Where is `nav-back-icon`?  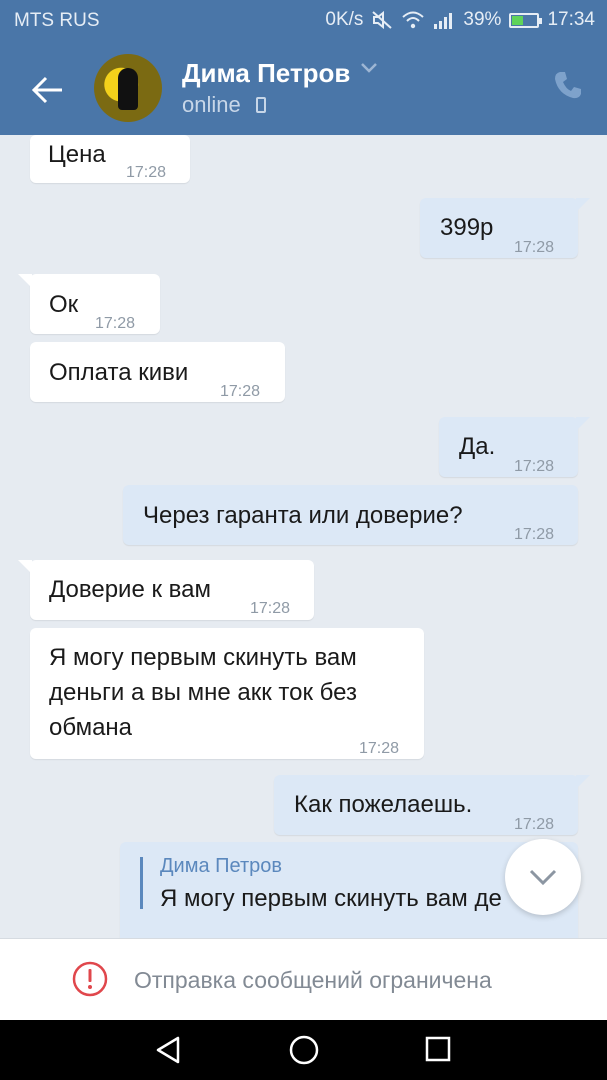
nav-back-icon is located at coordinates (169, 1050).